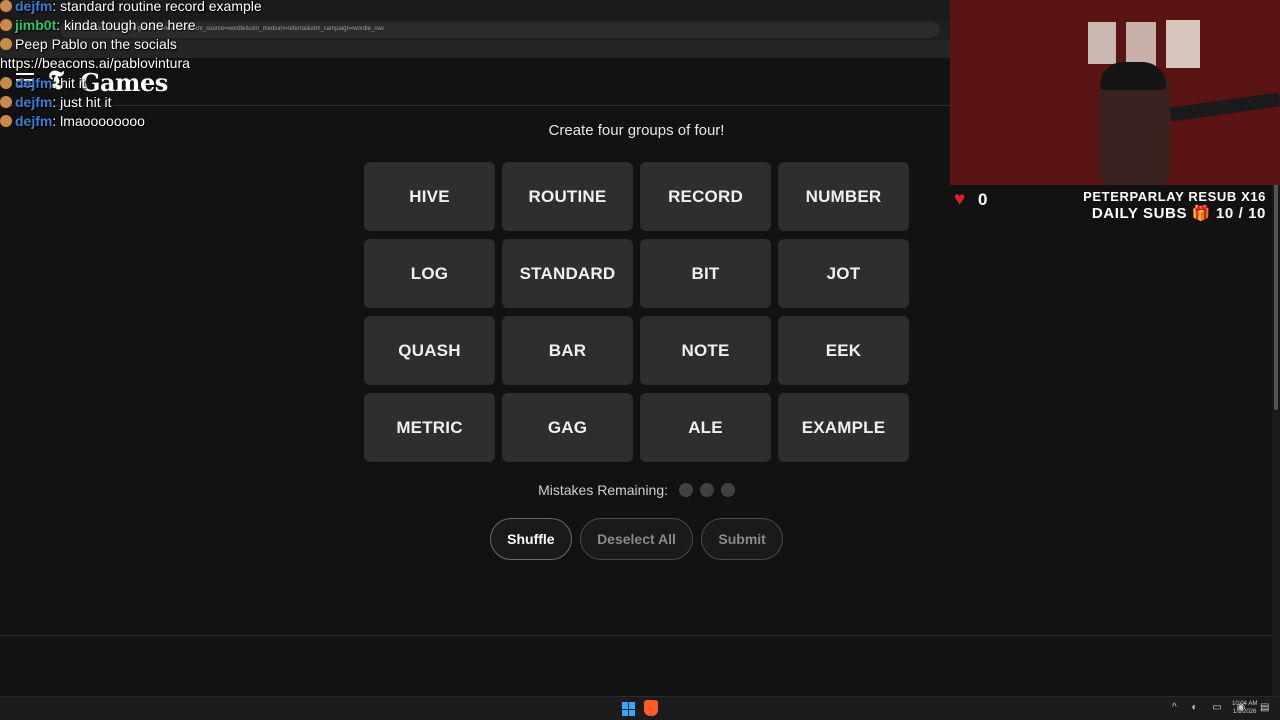 The width and height of the screenshot is (1280, 720). I want to click on word-tile-eek: EEK, so click(843, 350).